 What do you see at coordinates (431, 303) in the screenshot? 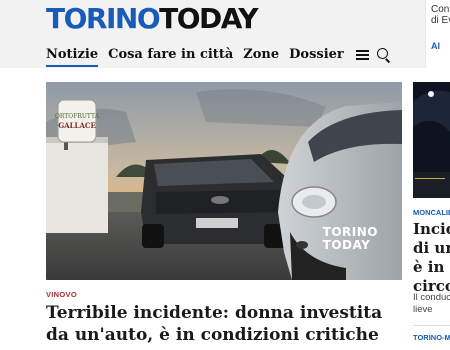
I see `side-article-summary: Il conduc lieve` at bounding box center [431, 303].